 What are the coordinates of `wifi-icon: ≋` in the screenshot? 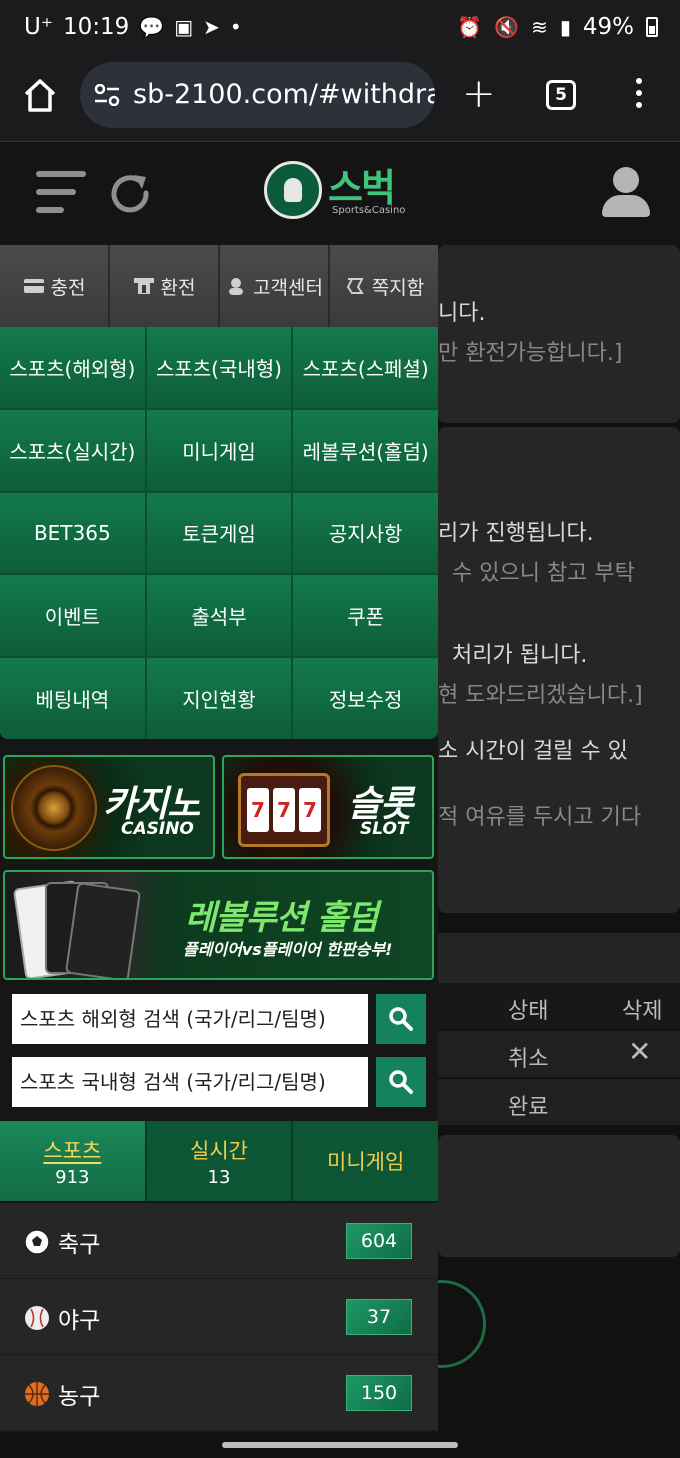 It's located at (539, 27).